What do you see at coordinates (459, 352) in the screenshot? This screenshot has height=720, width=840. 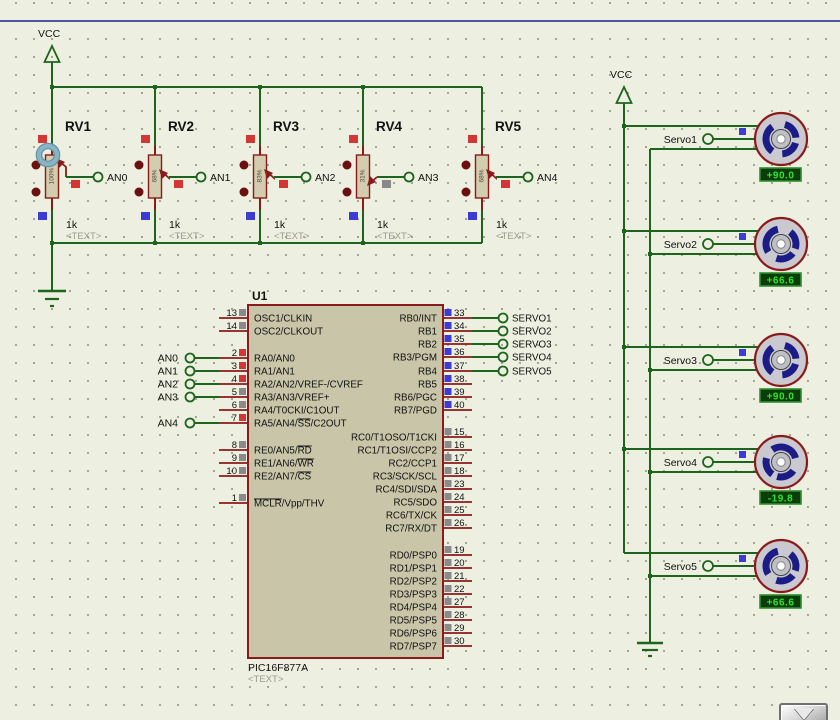 I see `pin-number: 36` at bounding box center [459, 352].